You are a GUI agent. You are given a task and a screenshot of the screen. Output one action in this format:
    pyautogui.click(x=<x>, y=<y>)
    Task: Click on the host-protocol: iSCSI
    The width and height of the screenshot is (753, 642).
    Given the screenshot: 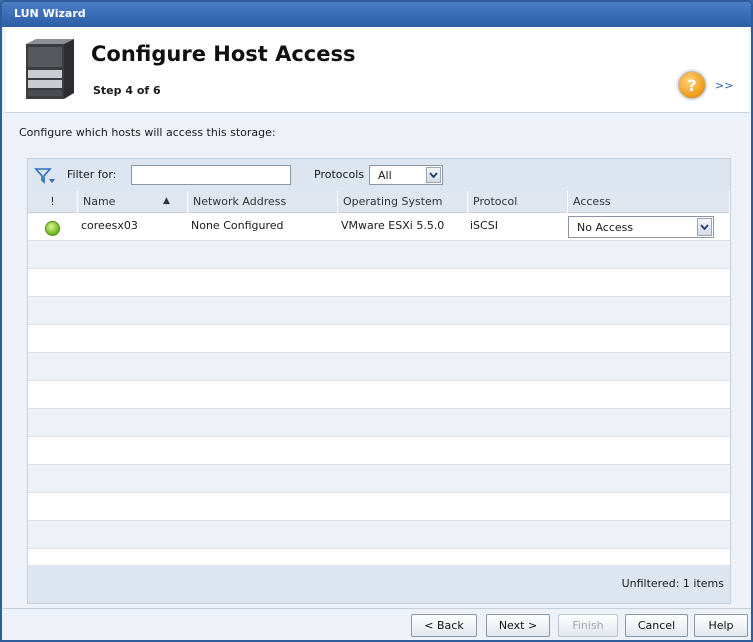 What is the action you would take?
    pyautogui.click(x=484, y=225)
    